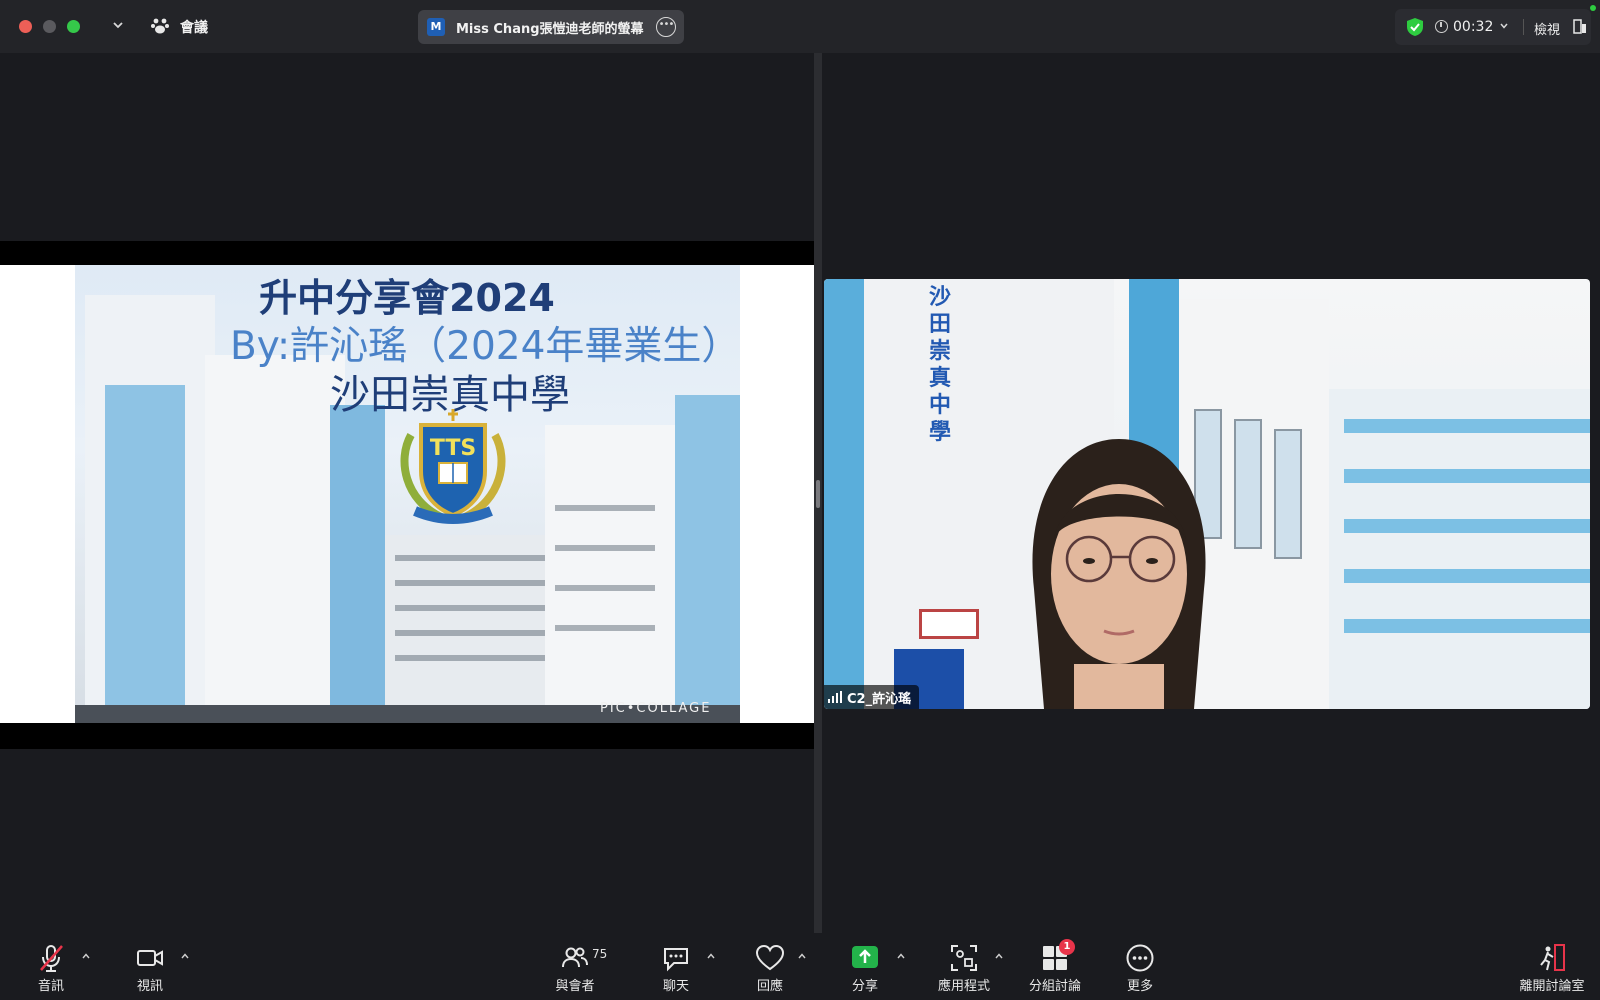 This screenshot has width=1600, height=1000. What do you see at coordinates (711, 956) in the screenshot?
I see `chat-options-caret` at bounding box center [711, 956].